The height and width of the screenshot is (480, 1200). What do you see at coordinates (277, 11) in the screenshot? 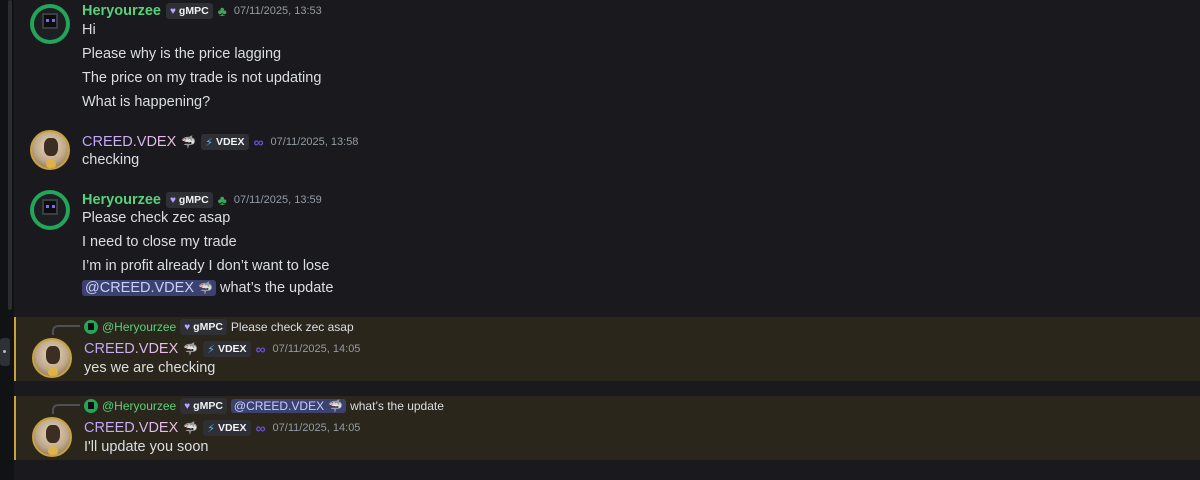
I see `timestamp: 07/11/2025, 13:53` at bounding box center [277, 11].